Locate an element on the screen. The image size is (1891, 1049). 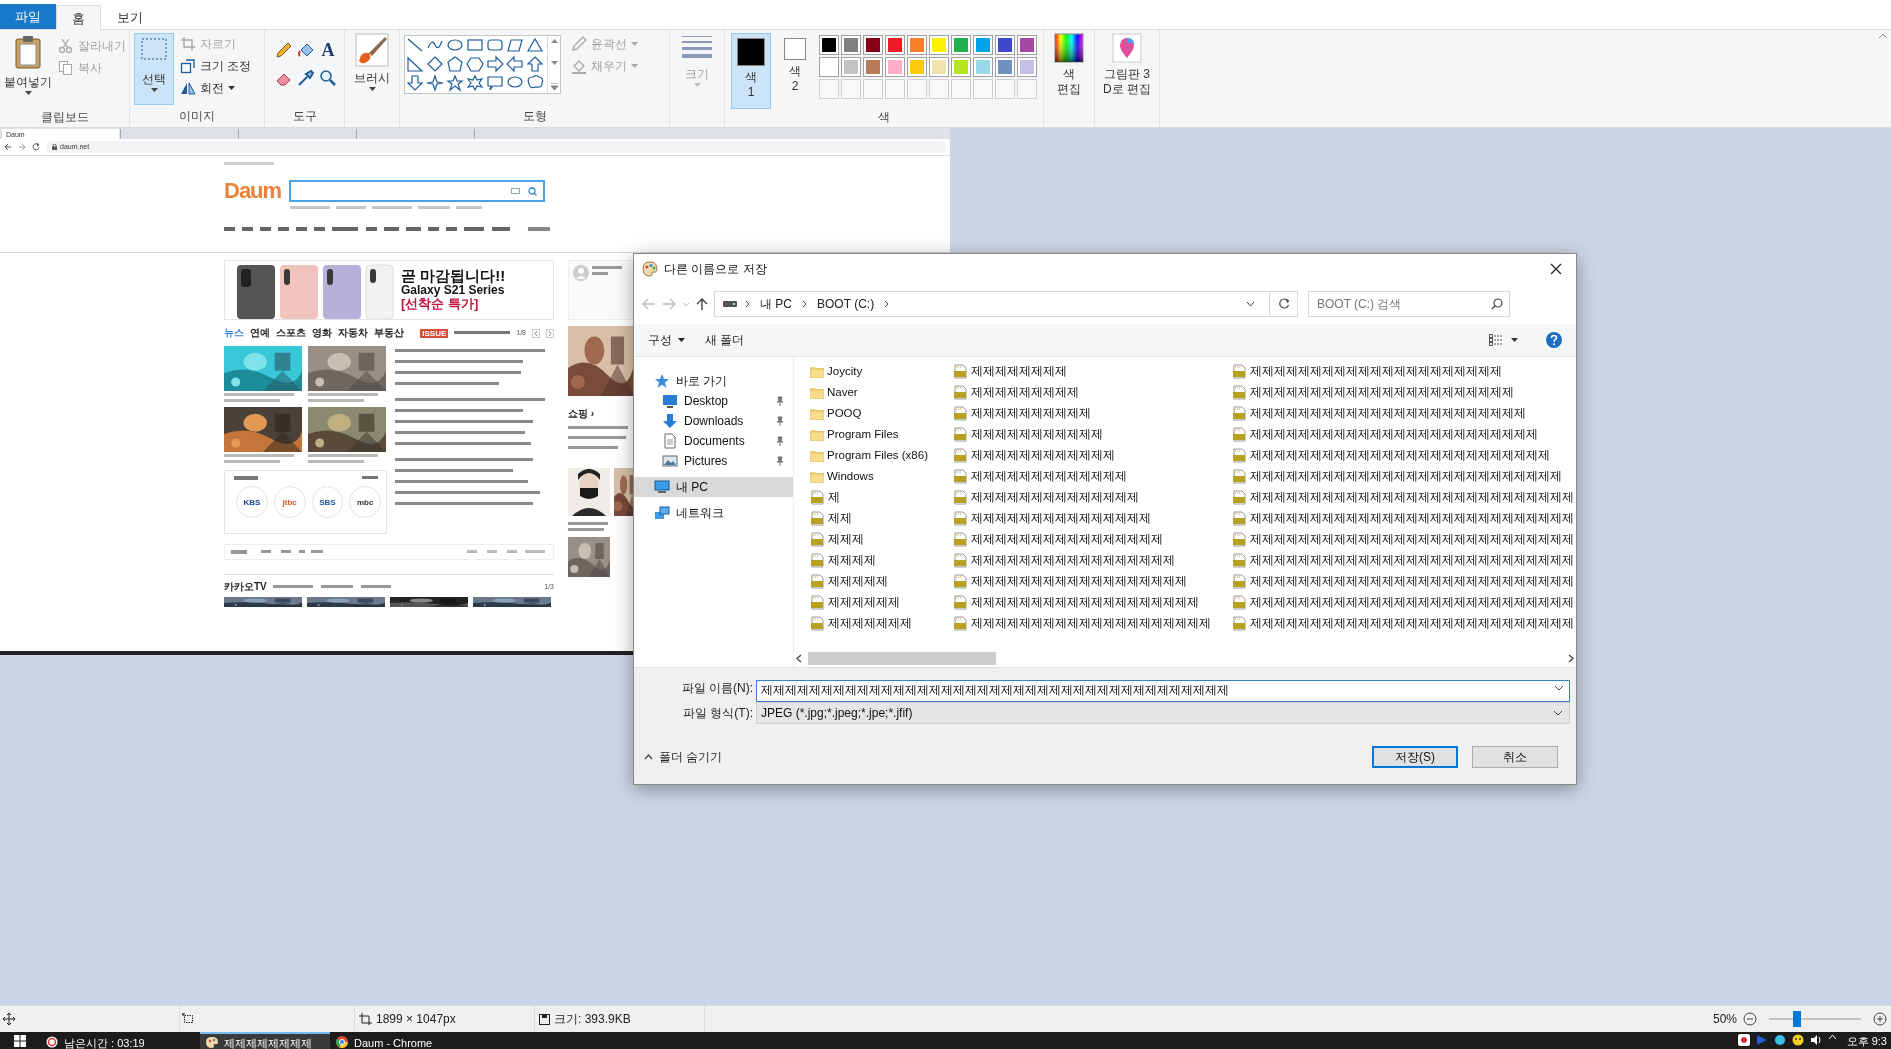
ad-product: Galaxy S21 Series is located at coordinates (453, 290).